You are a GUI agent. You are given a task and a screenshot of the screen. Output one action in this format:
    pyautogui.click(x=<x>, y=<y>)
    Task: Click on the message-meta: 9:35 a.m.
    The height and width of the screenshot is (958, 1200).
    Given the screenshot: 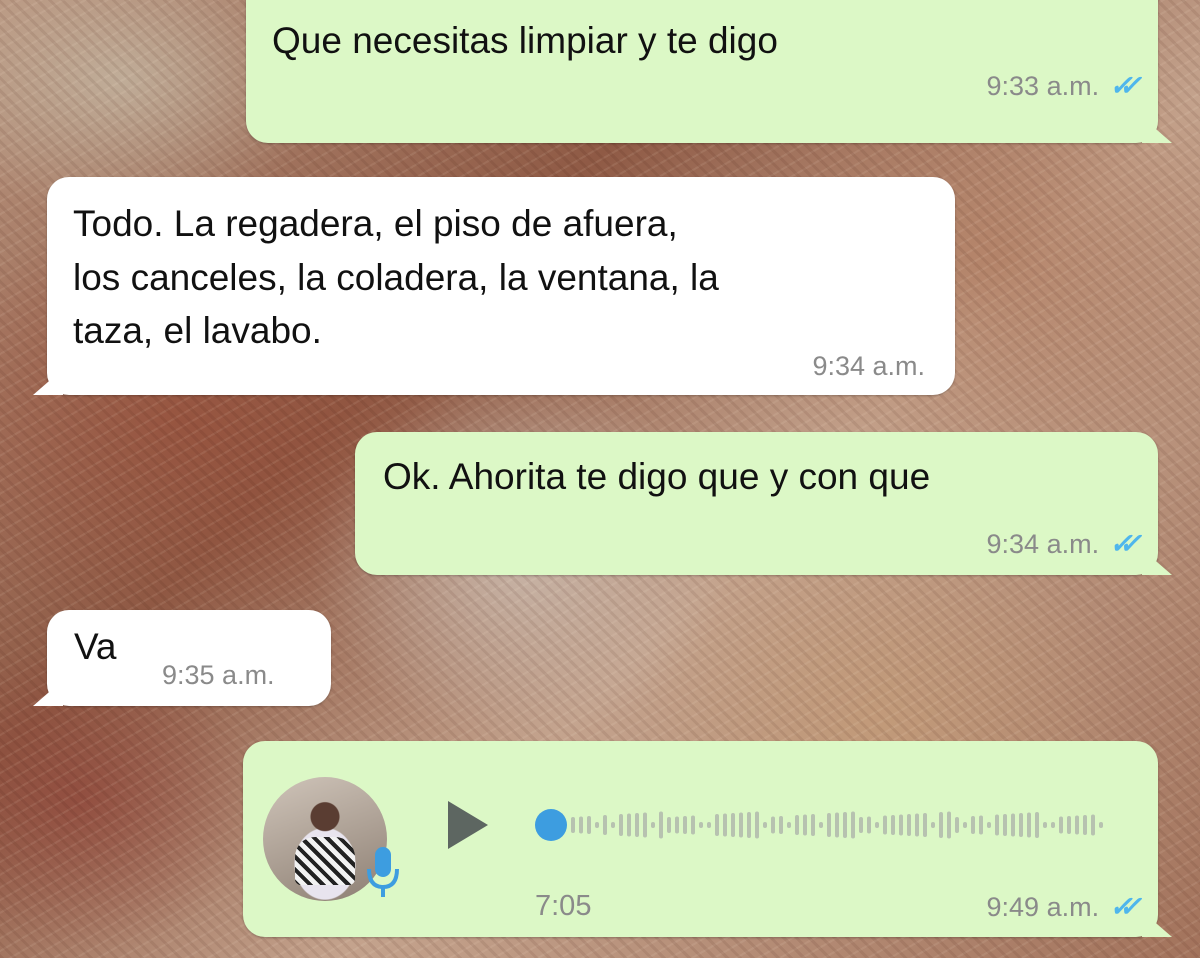 What is the action you would take?
    pyautogui.click(x=218, y=675)
    